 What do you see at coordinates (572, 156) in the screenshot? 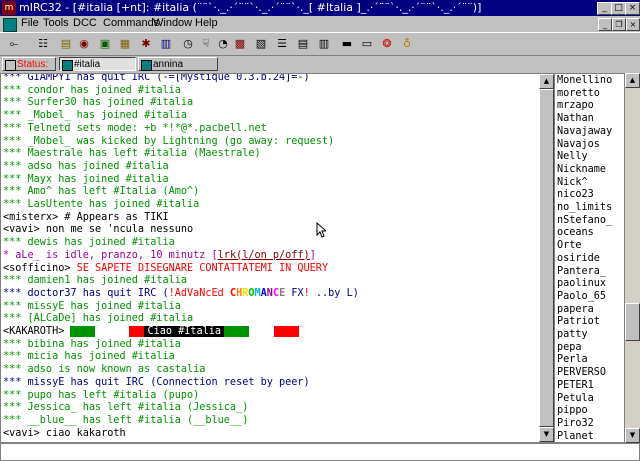
I see `nick-list-item: Nelly` at bounding box center [572, 156].